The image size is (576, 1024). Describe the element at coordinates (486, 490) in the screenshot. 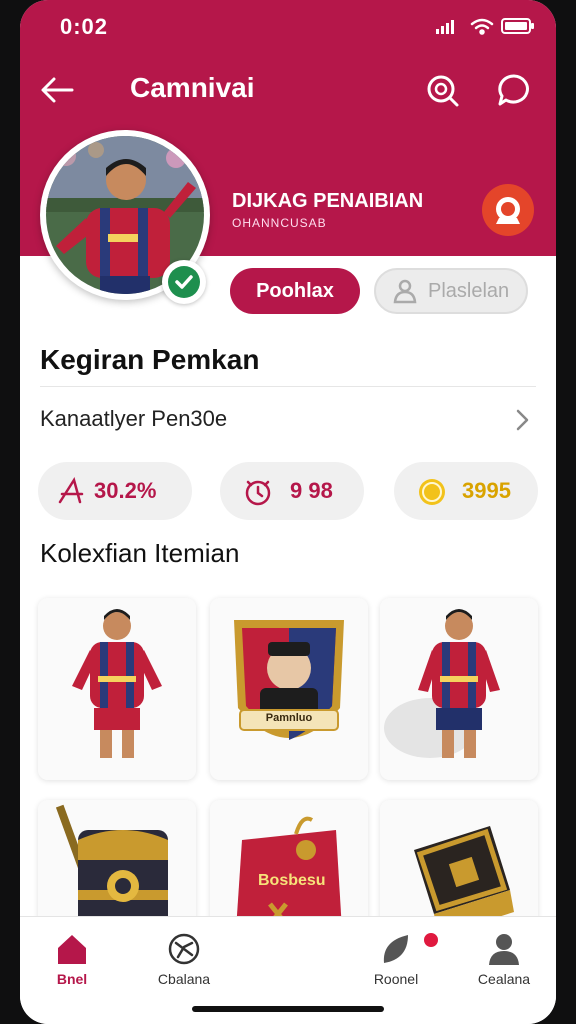

I see `stat-value: 3995` at that location.